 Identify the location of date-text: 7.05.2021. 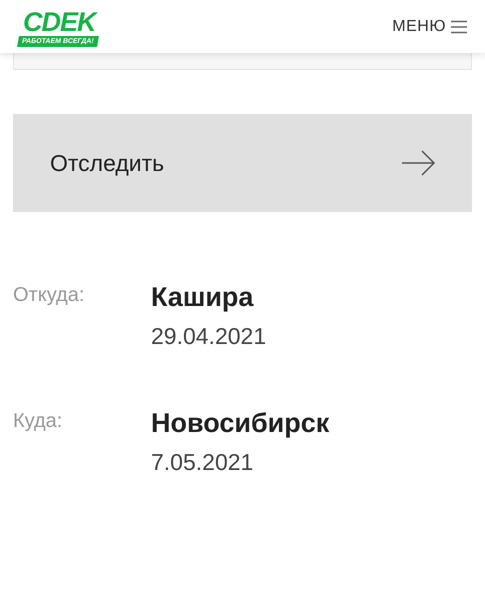
(202, 462).